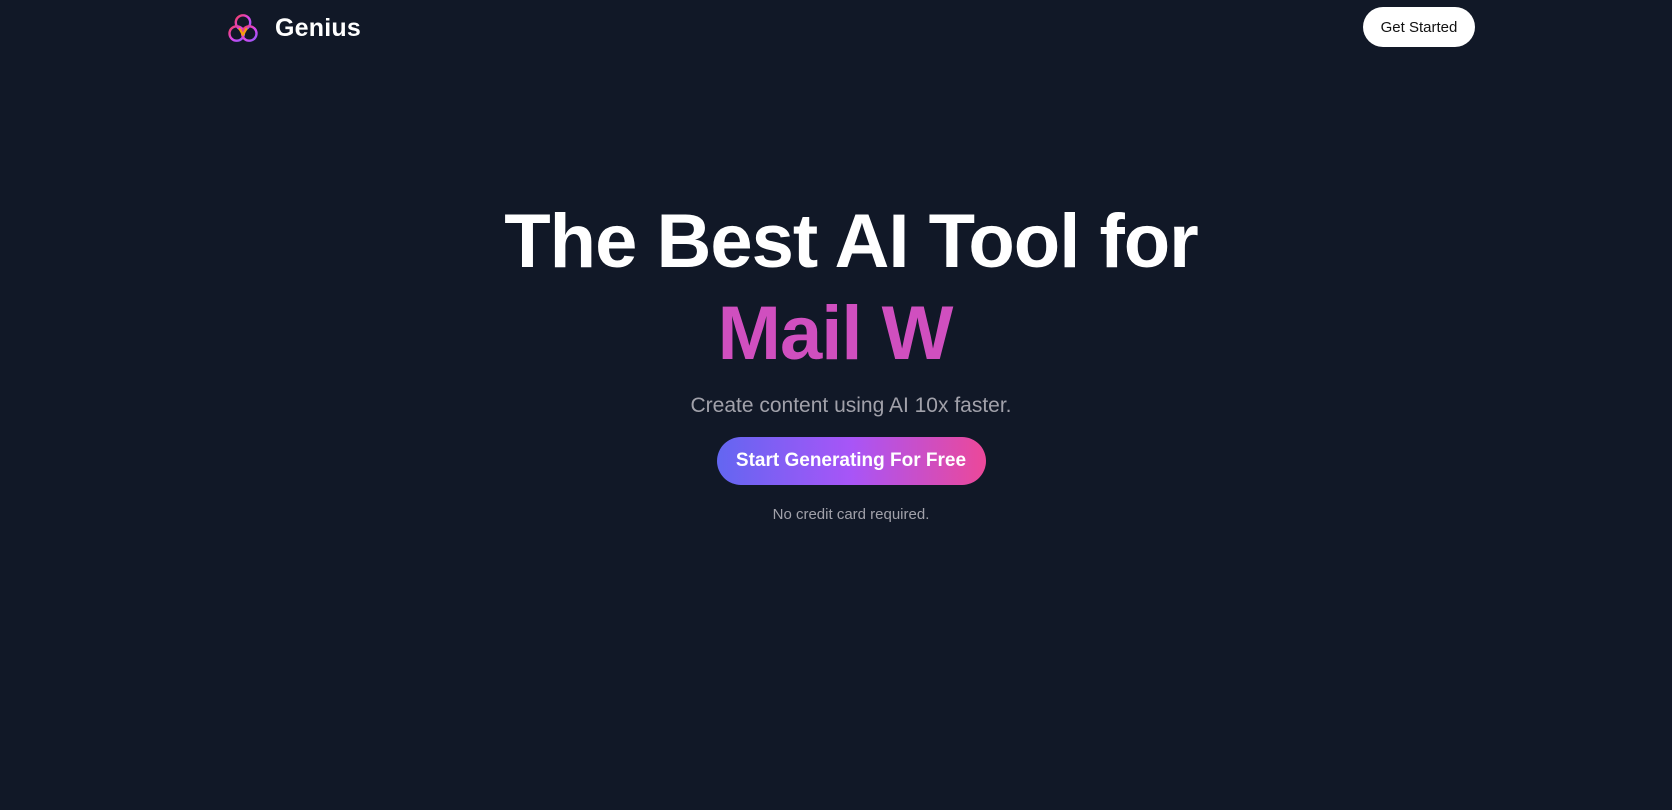 The height and width of the screenshot is (810, 1672). What do you see at coordinates (851, 241) in the screenshot?
I see `hero-title: The Best AI Tool for` at bounding box center [851, 241].